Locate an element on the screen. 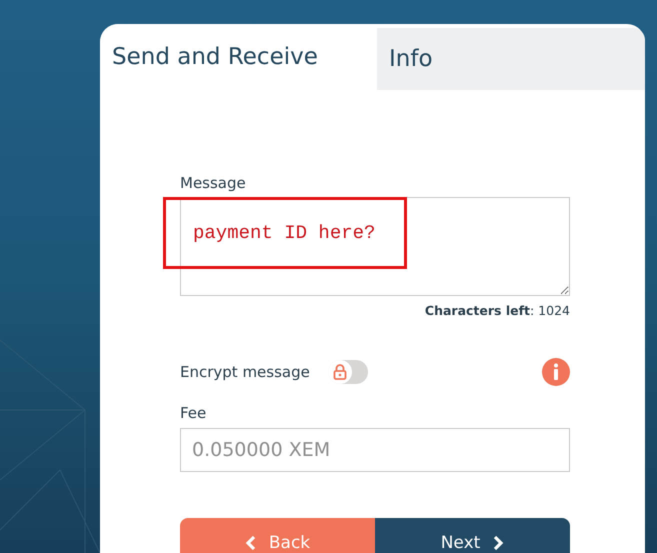  annotation-text: payment ID here? is located at coordinates (284, 233).